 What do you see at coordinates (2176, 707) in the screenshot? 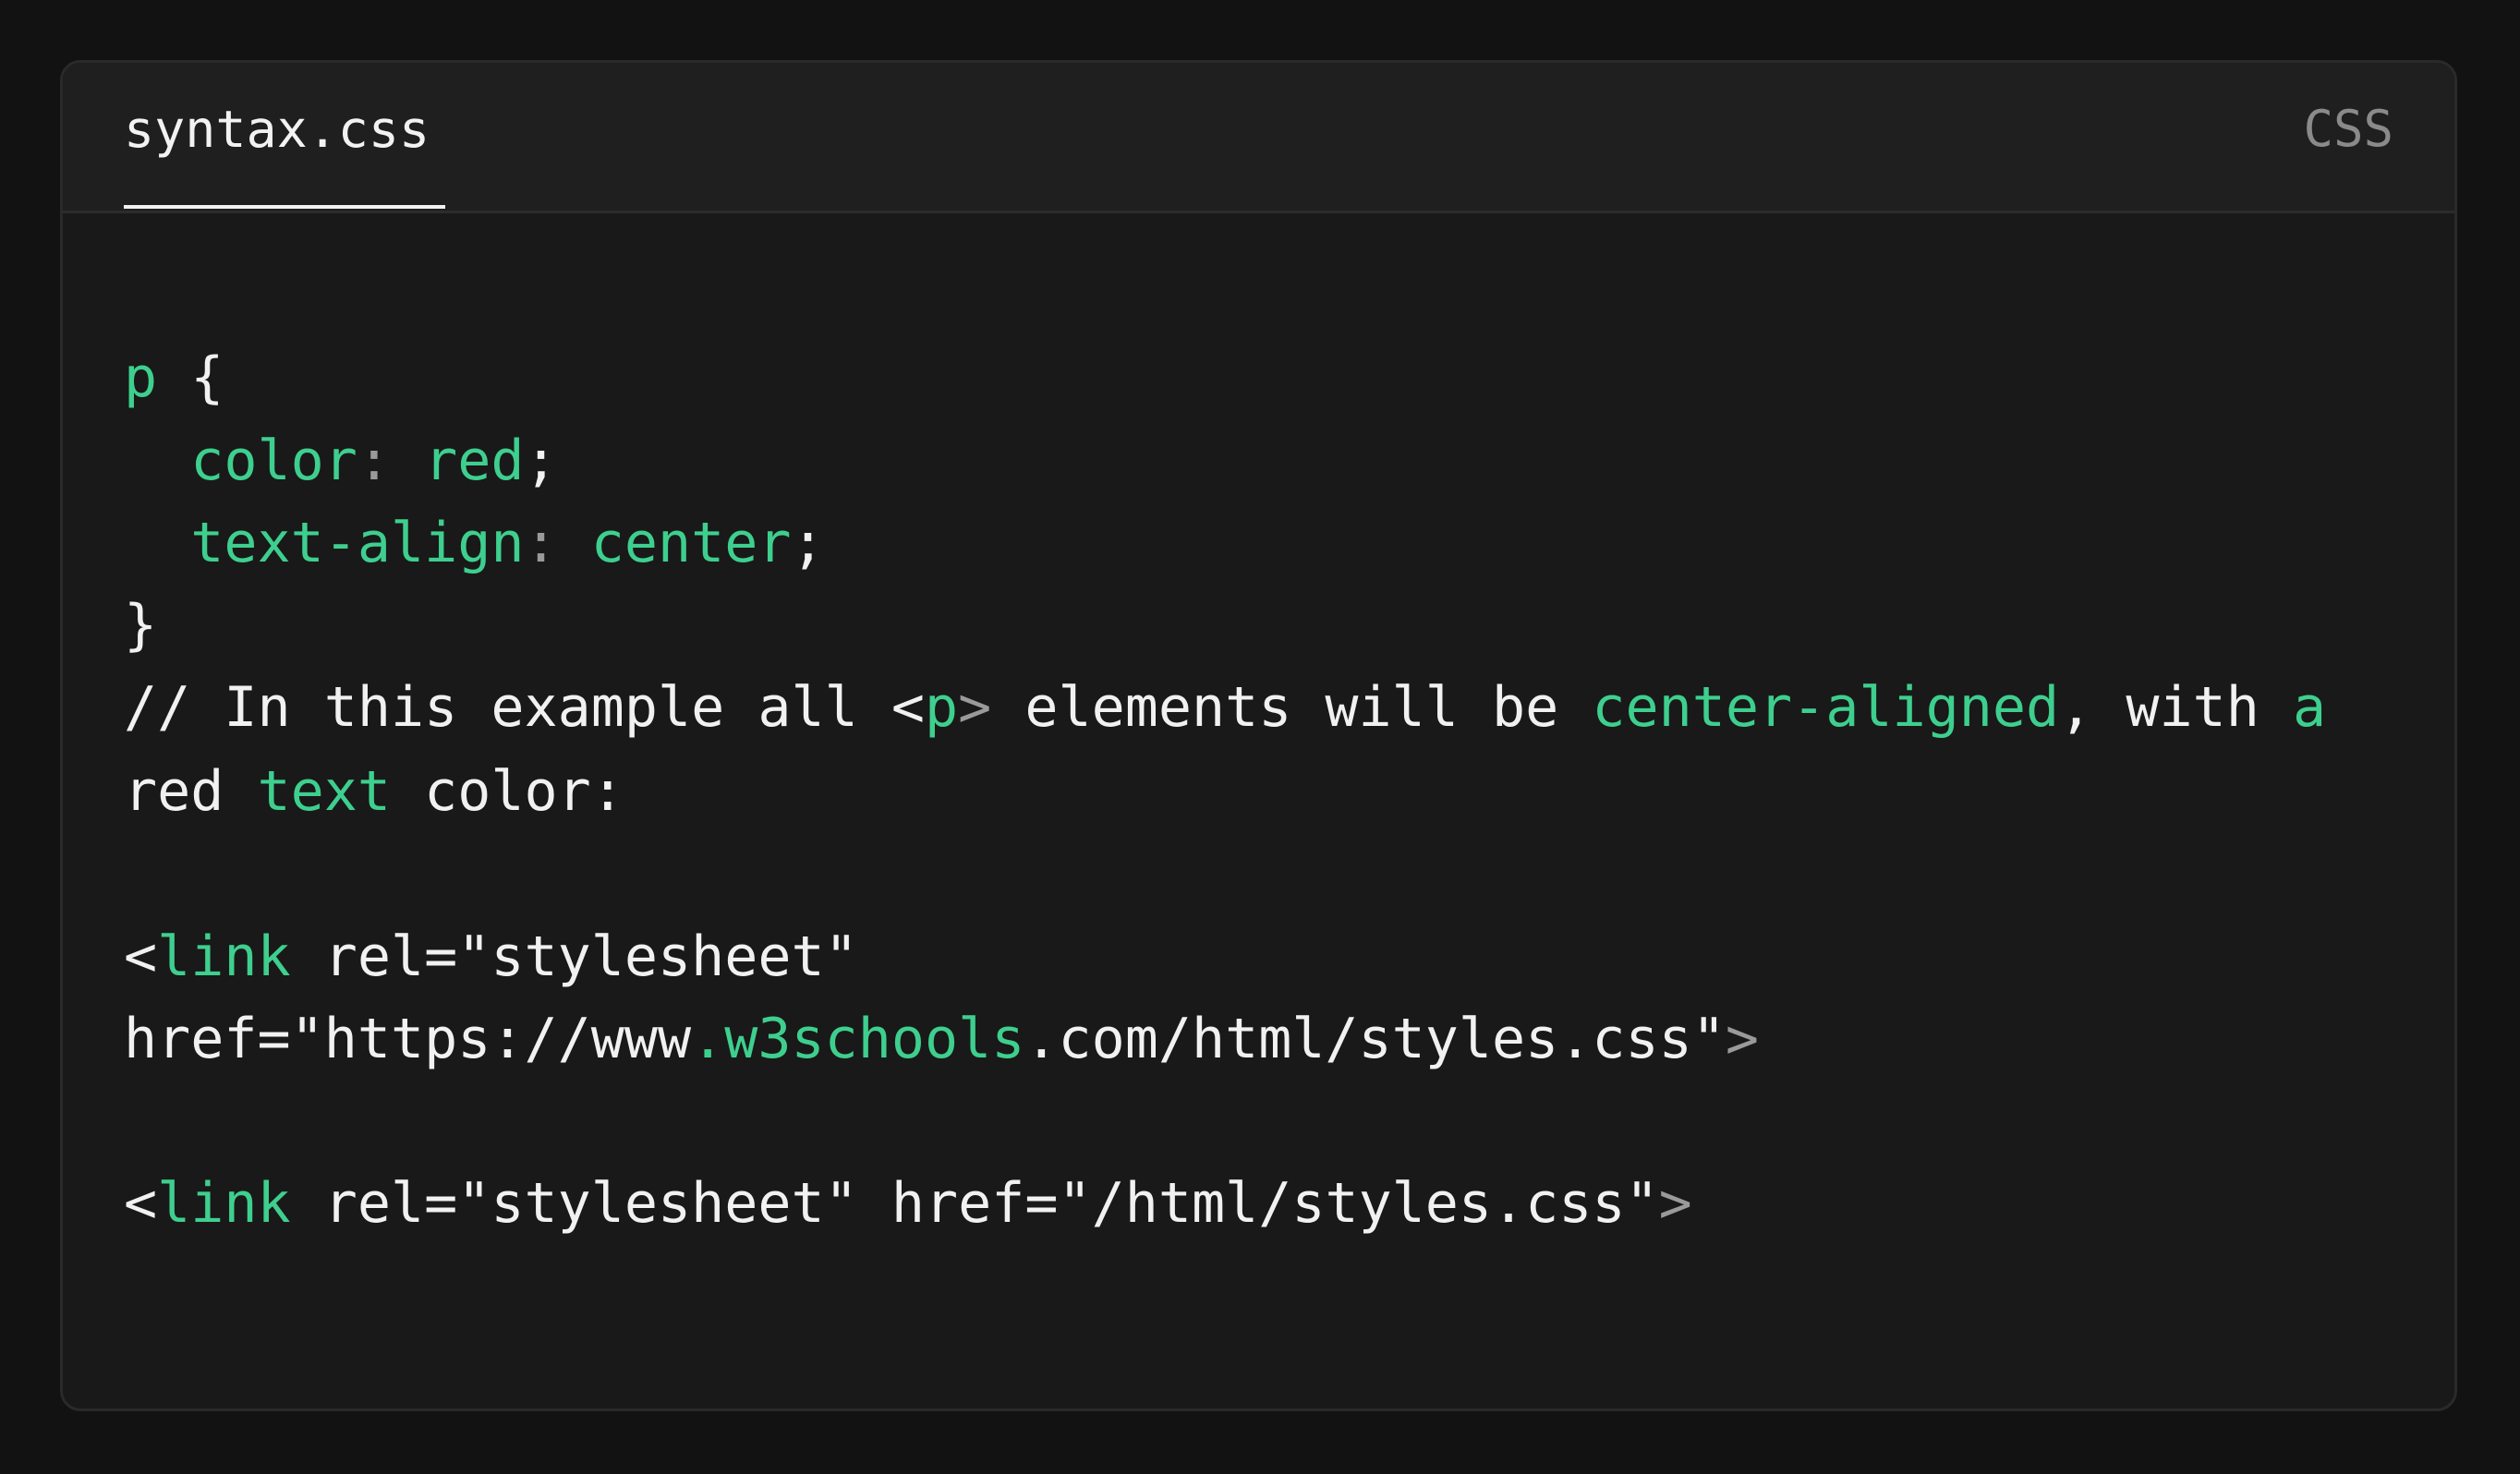
I see `code-token: , with` at bounding box center [2176, 707].